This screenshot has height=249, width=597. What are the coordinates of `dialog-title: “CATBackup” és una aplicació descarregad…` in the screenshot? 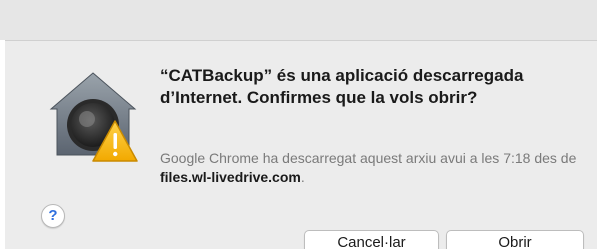 It's located at (342, 86).